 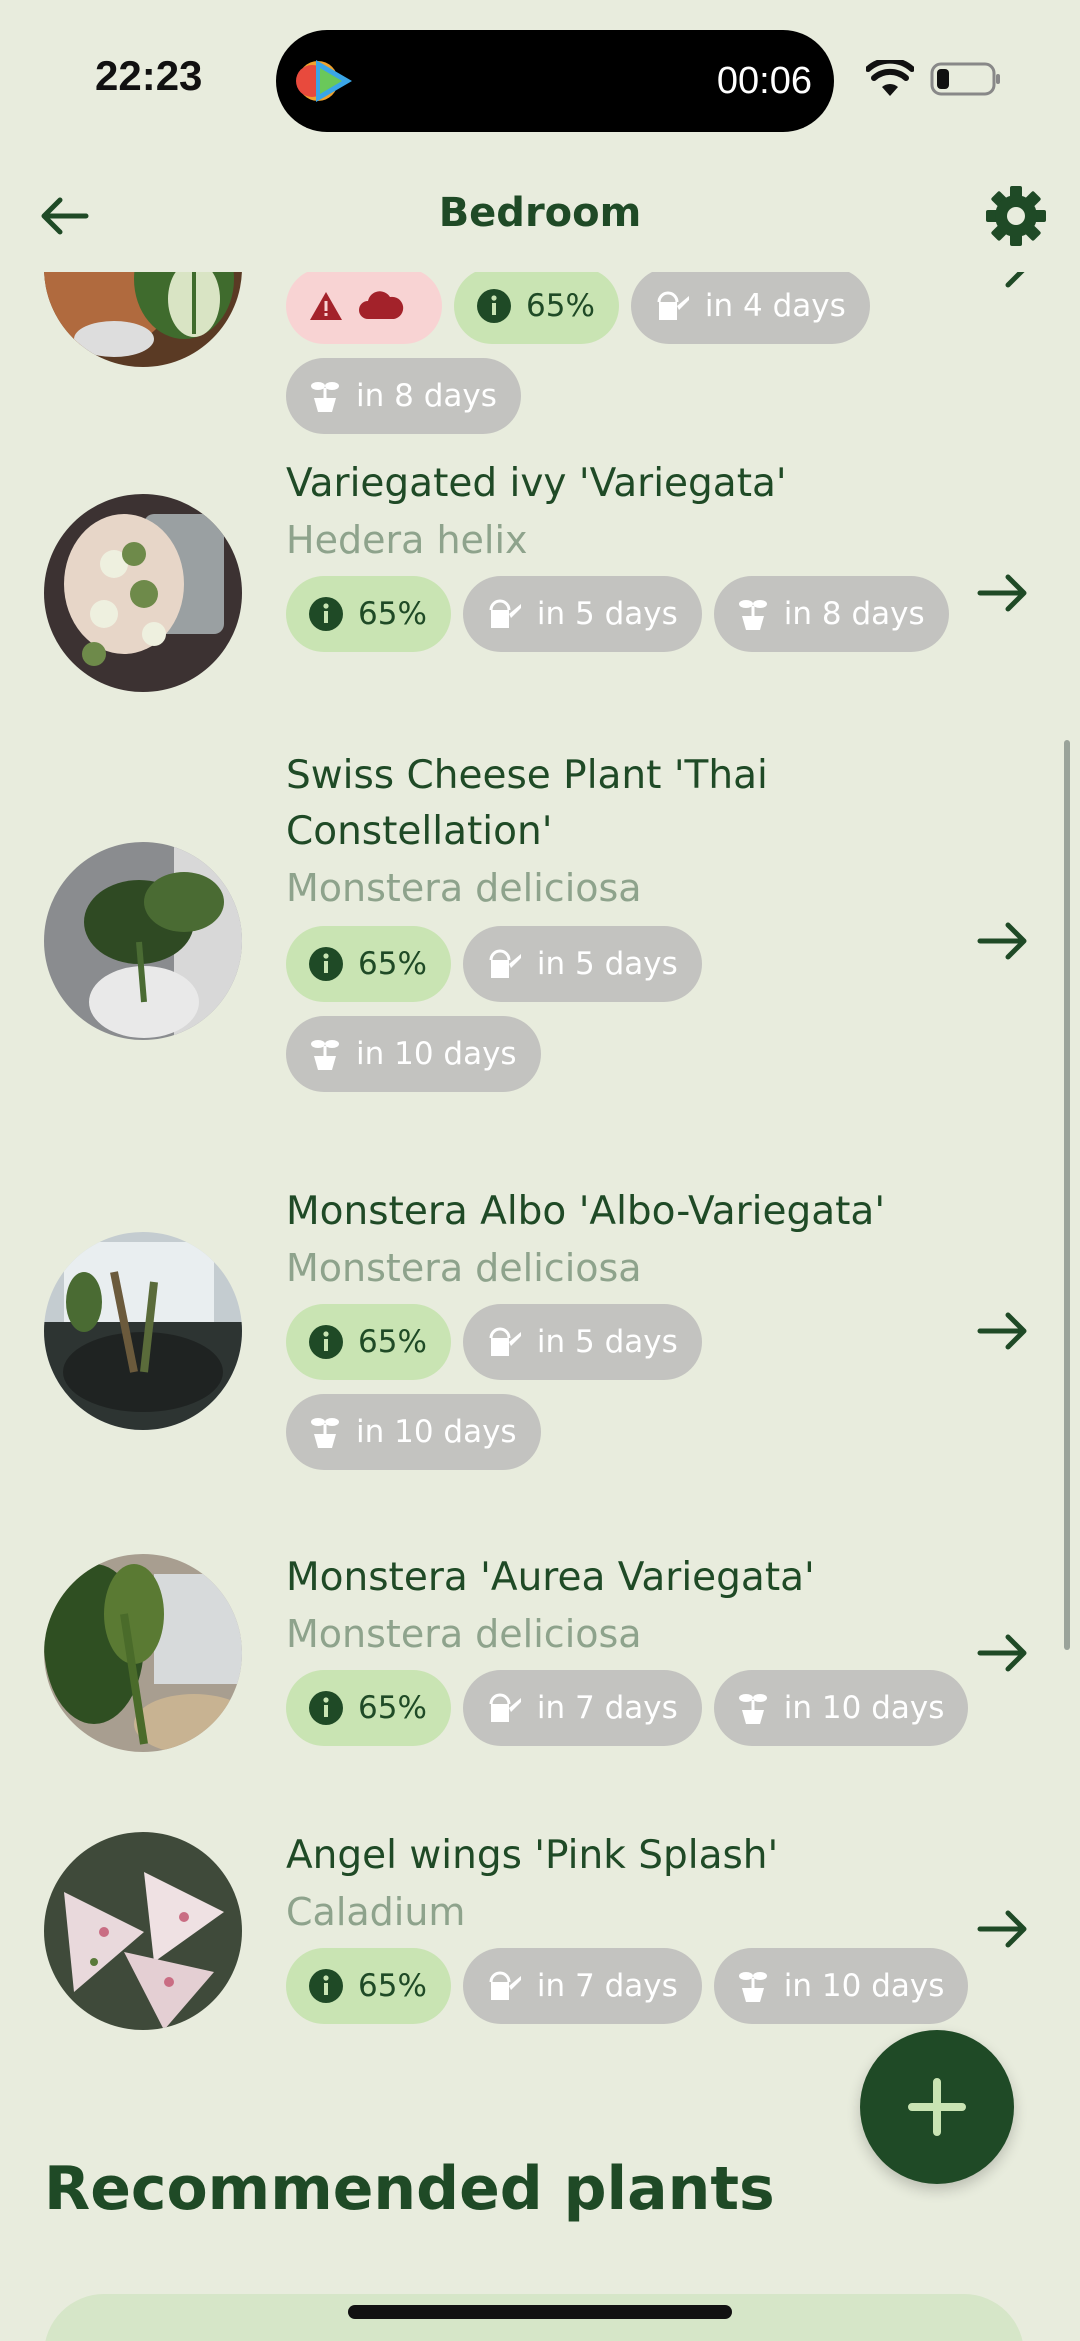 What do you see at coordinates (324, 81) in the screenshot?
I see `screen-recorder-logo-icon` at bounding box center [324, 81].